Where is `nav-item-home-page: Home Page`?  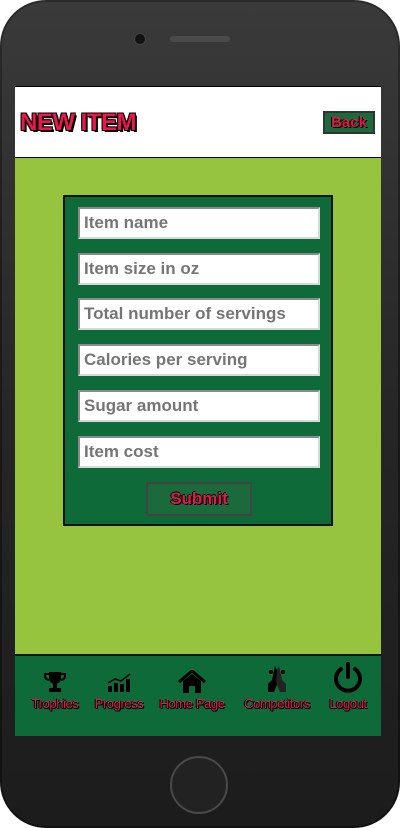
nav-item-home-page: Home Page is located at coordinates (192, 690).